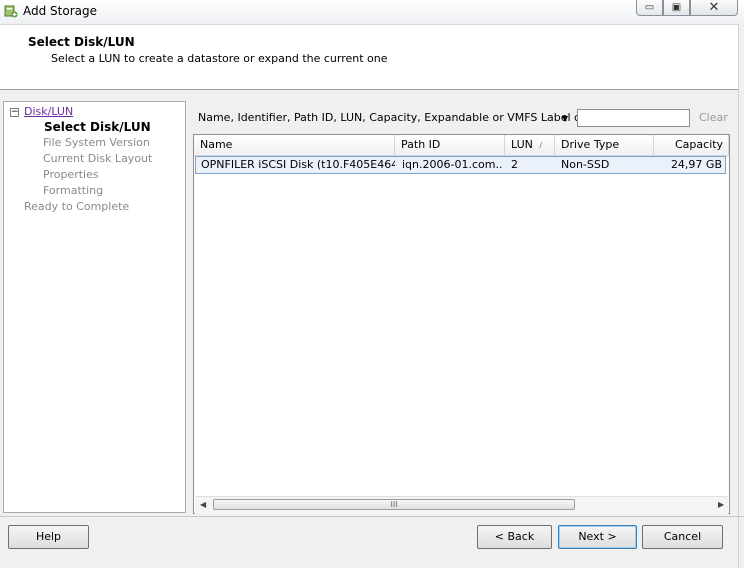 The width and height of the screenshot is (744, 568). What do you see at coordinates (541, 145) in the screenshot?
I see `sort-ascending-icon: /` at bounding box center [541, 145].